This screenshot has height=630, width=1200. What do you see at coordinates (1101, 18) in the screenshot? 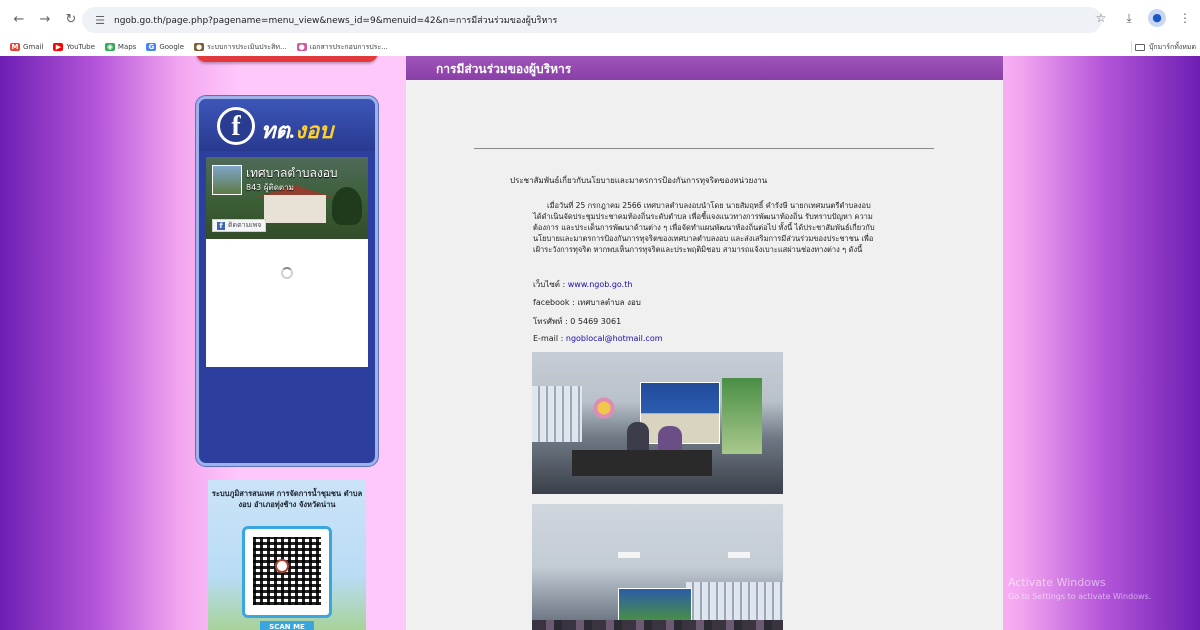
I see `star-icon: ☆` at bounding box center [1101, 18].